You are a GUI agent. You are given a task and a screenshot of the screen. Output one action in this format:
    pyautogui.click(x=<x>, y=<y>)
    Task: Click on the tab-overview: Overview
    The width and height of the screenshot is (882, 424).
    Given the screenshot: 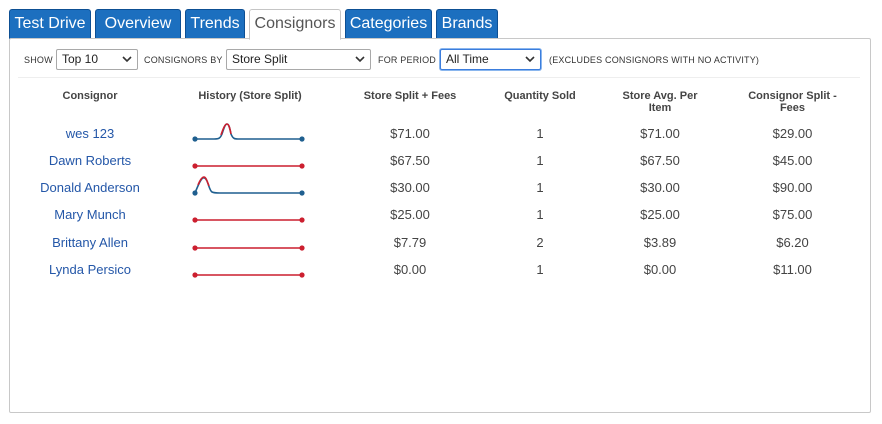 What is the action you would take?
    pyautogui.click(x=138, y=24)
    